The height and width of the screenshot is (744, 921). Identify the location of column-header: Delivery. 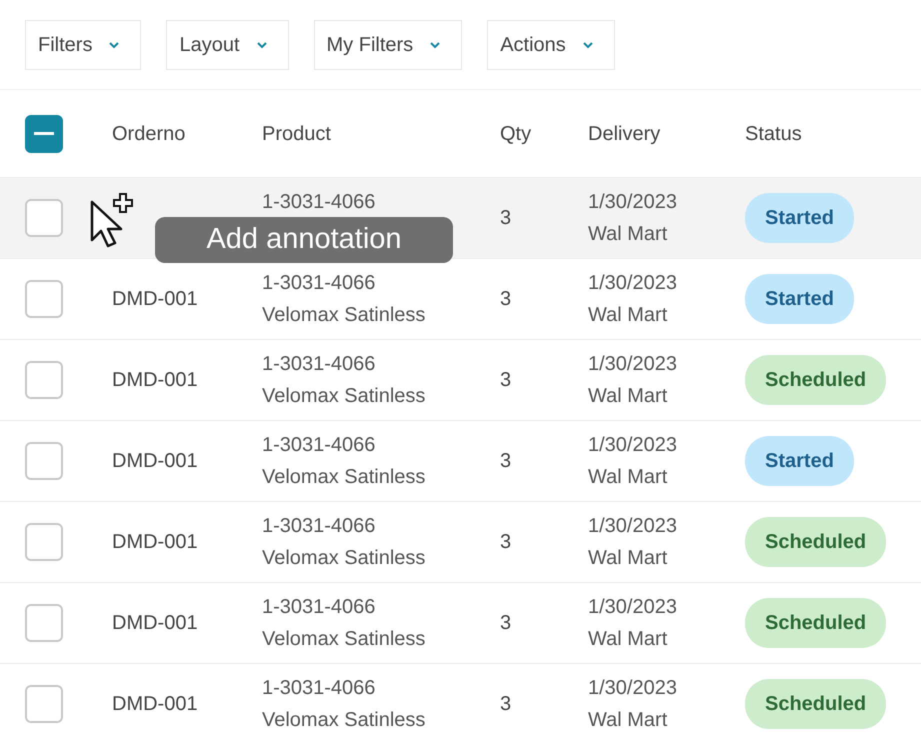
(624, 133).